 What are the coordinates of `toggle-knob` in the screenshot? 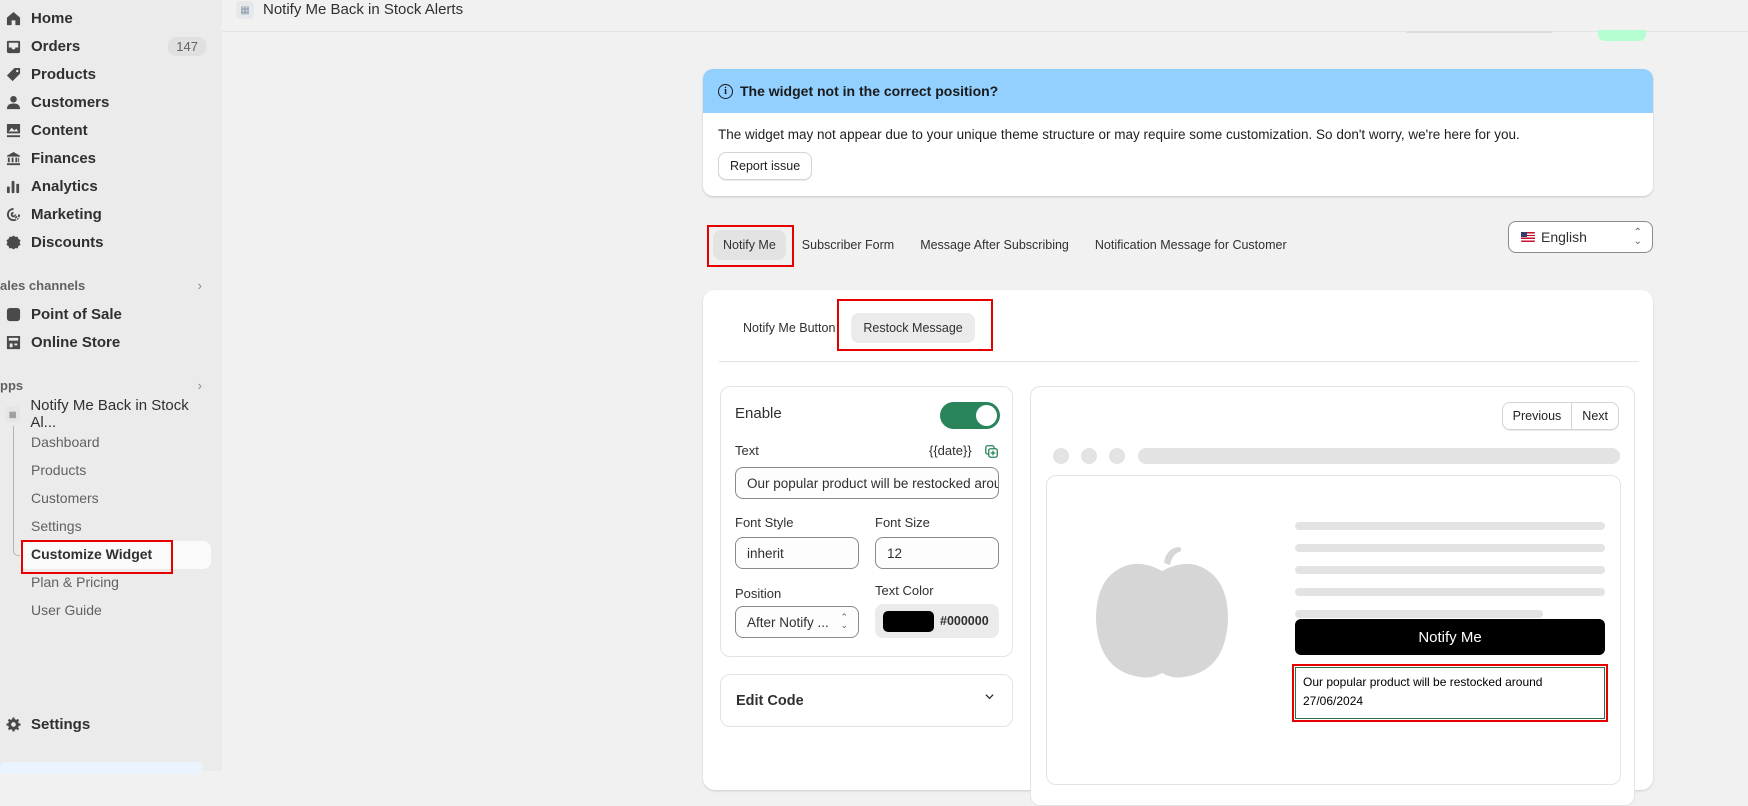 It's located at (986, 415).